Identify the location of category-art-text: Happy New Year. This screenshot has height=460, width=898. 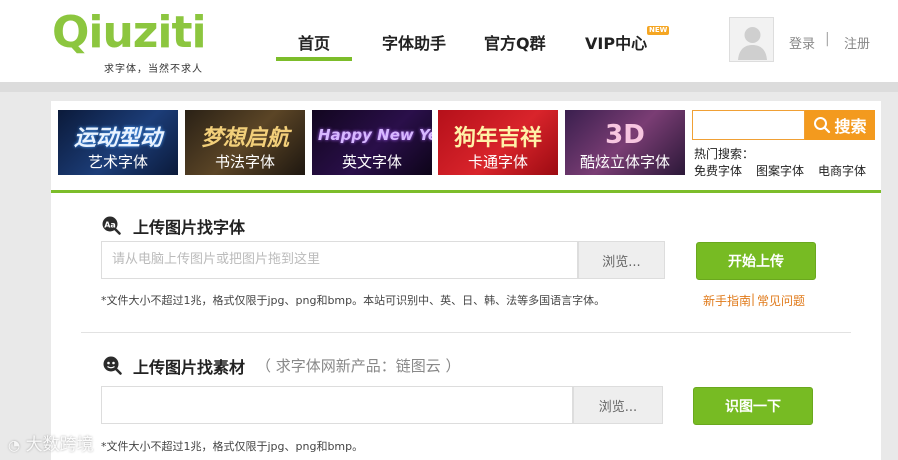
(375, 135).